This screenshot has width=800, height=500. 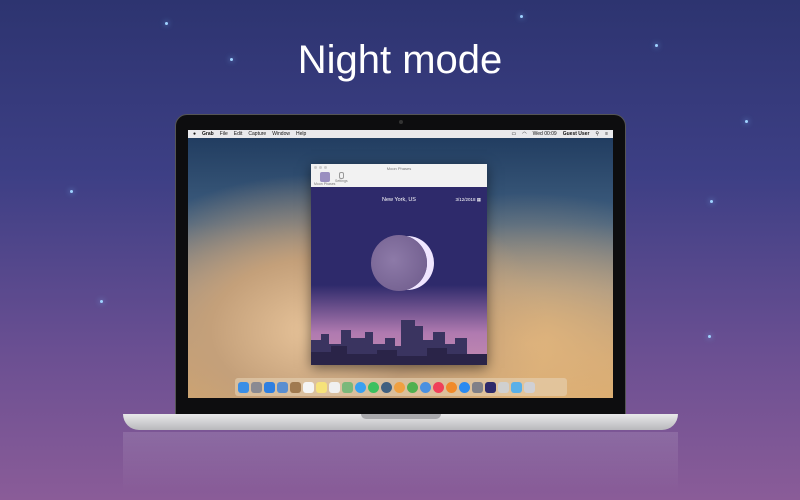 What do you see at coordinates (606, 134) in the screenshot?
I see `notification-center-icon: ≡` at bounding box center [606, 134].